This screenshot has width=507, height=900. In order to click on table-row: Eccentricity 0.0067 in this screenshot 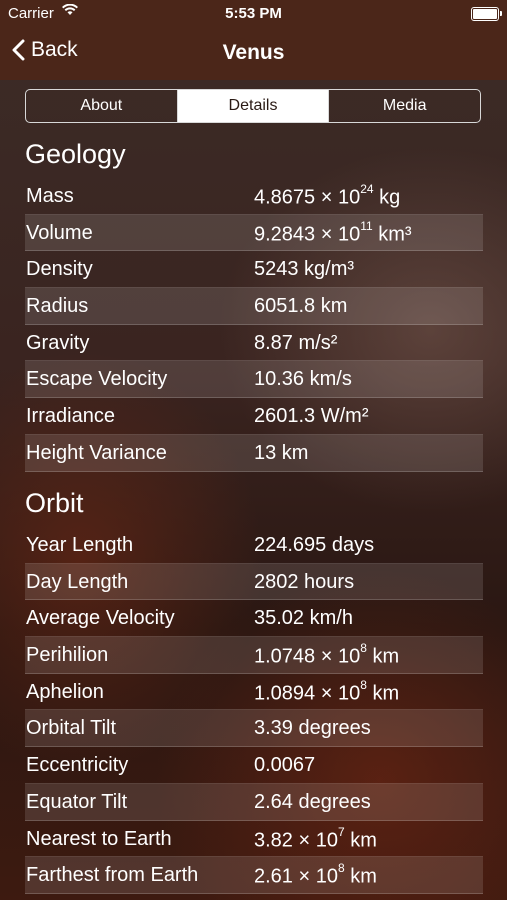, I will do `click(254, 765)`.